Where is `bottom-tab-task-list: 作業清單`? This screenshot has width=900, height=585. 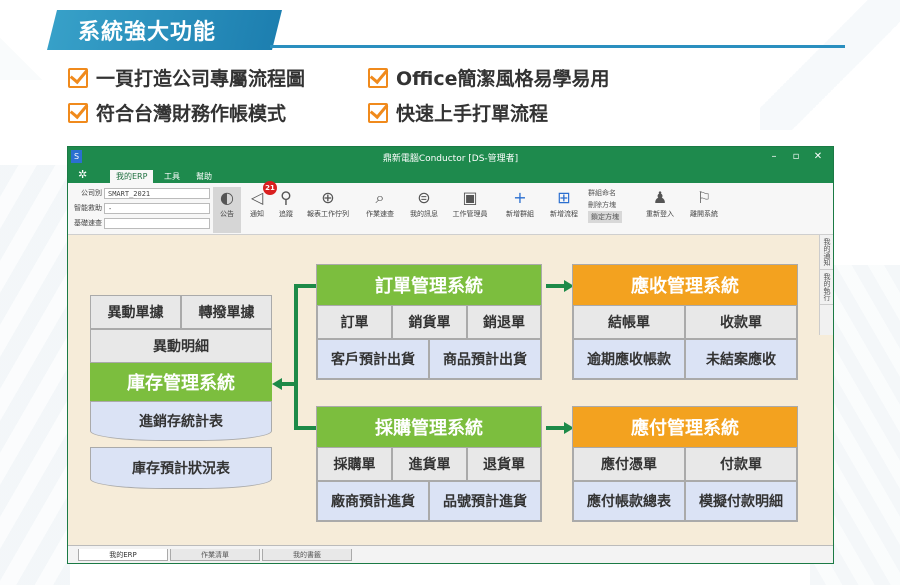 bottom-tab-task-list: 作業清單 is located at coordinates (215, 555).